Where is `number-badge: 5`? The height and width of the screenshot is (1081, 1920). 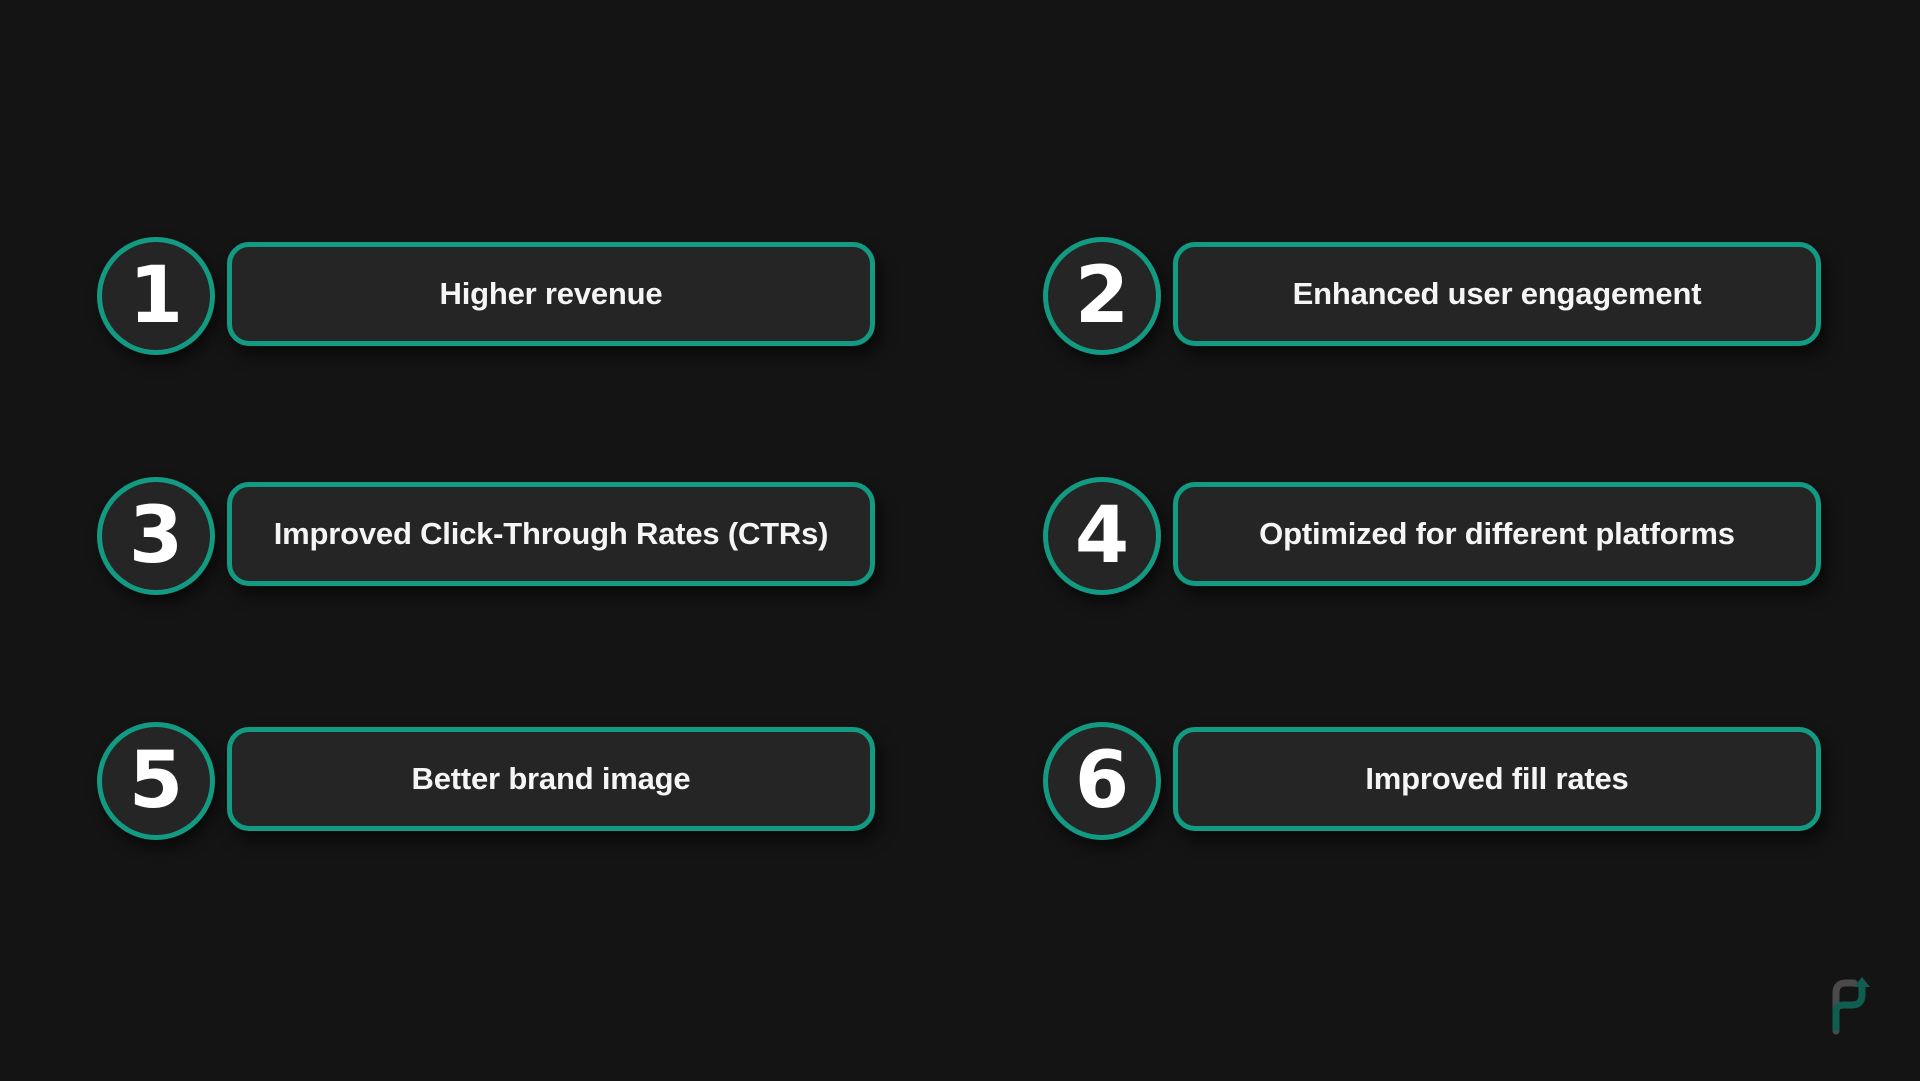
number-badge: 5 is located at coordinates (156, 781).